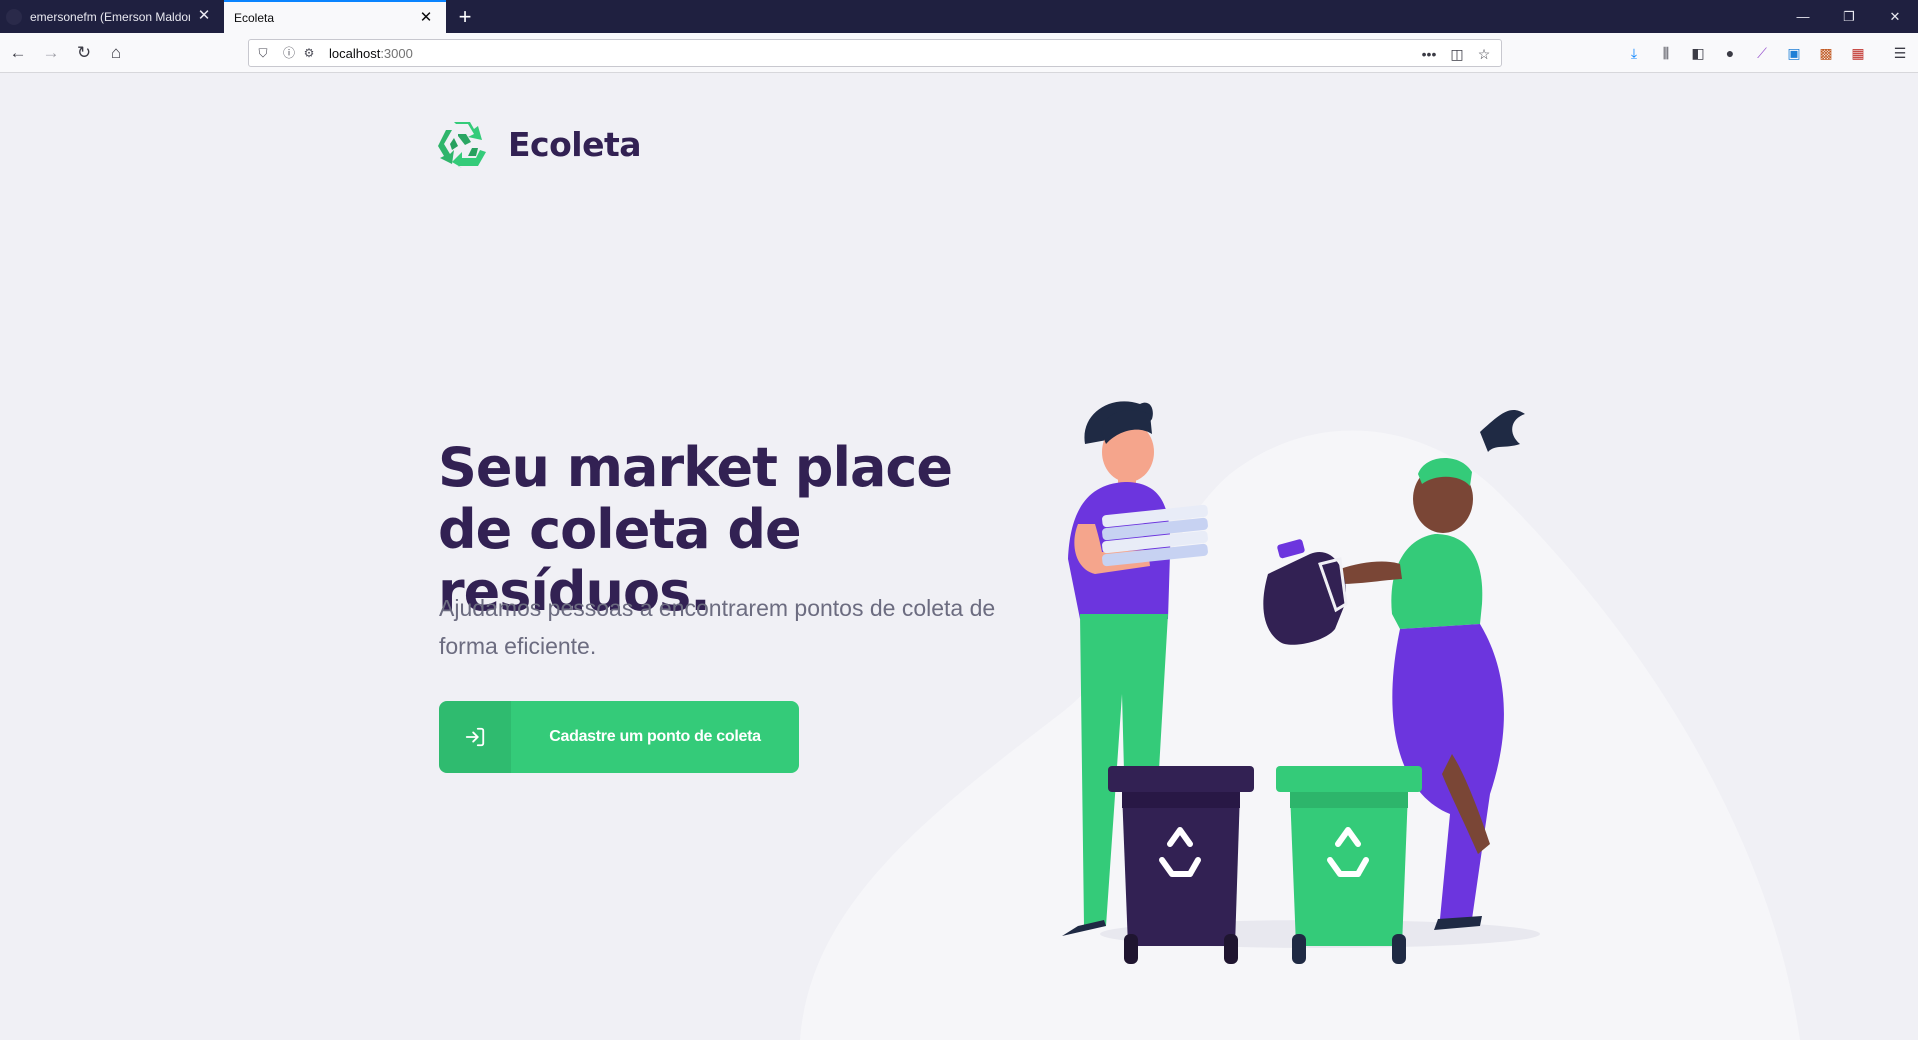  Describe the element at coordinates (309, 53) in the screenshot. I see `permissions-icon: ⚙` at that location.